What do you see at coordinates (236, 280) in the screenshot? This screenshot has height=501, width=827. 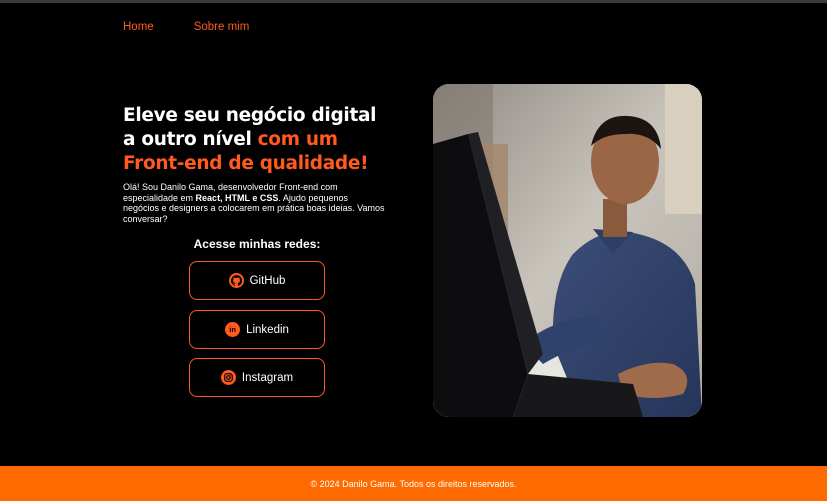 I see `github-icon` at bounding box center [236, 280].